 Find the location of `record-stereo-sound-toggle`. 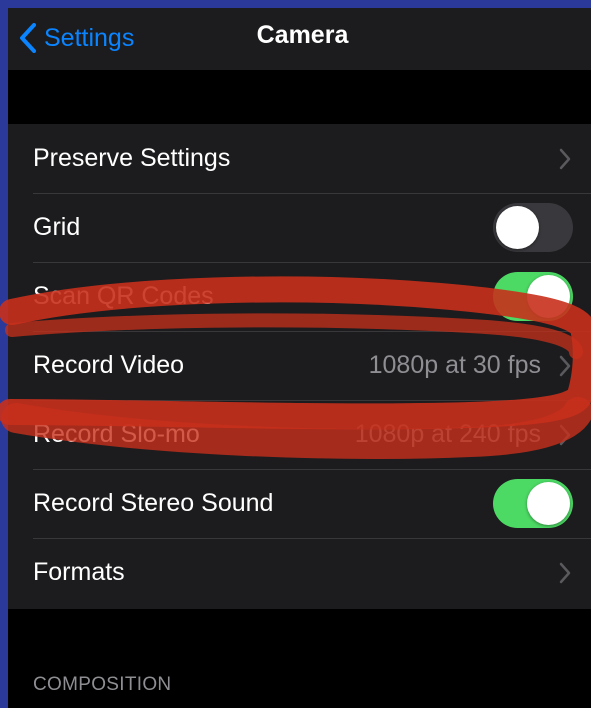

record-stereo-sound-toggle is located at coordinates (533, 503).